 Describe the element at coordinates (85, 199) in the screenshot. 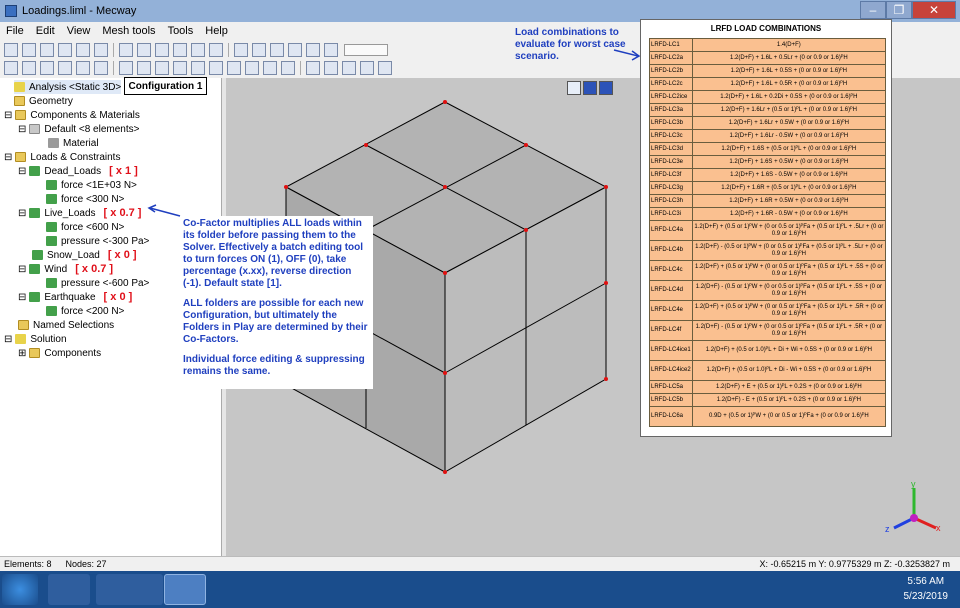

I see `tree-dead-force-2: force <300 N>` at that location.